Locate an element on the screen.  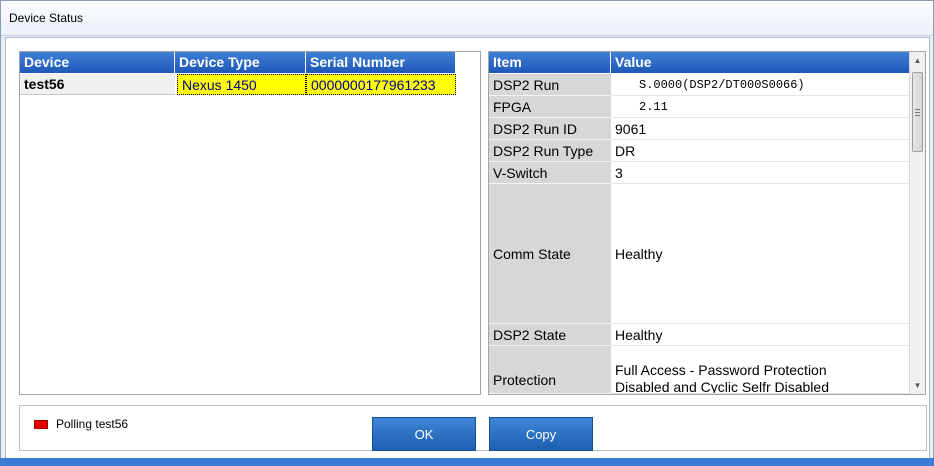
property-value: 2.11 is located at coordinates (760, 107).